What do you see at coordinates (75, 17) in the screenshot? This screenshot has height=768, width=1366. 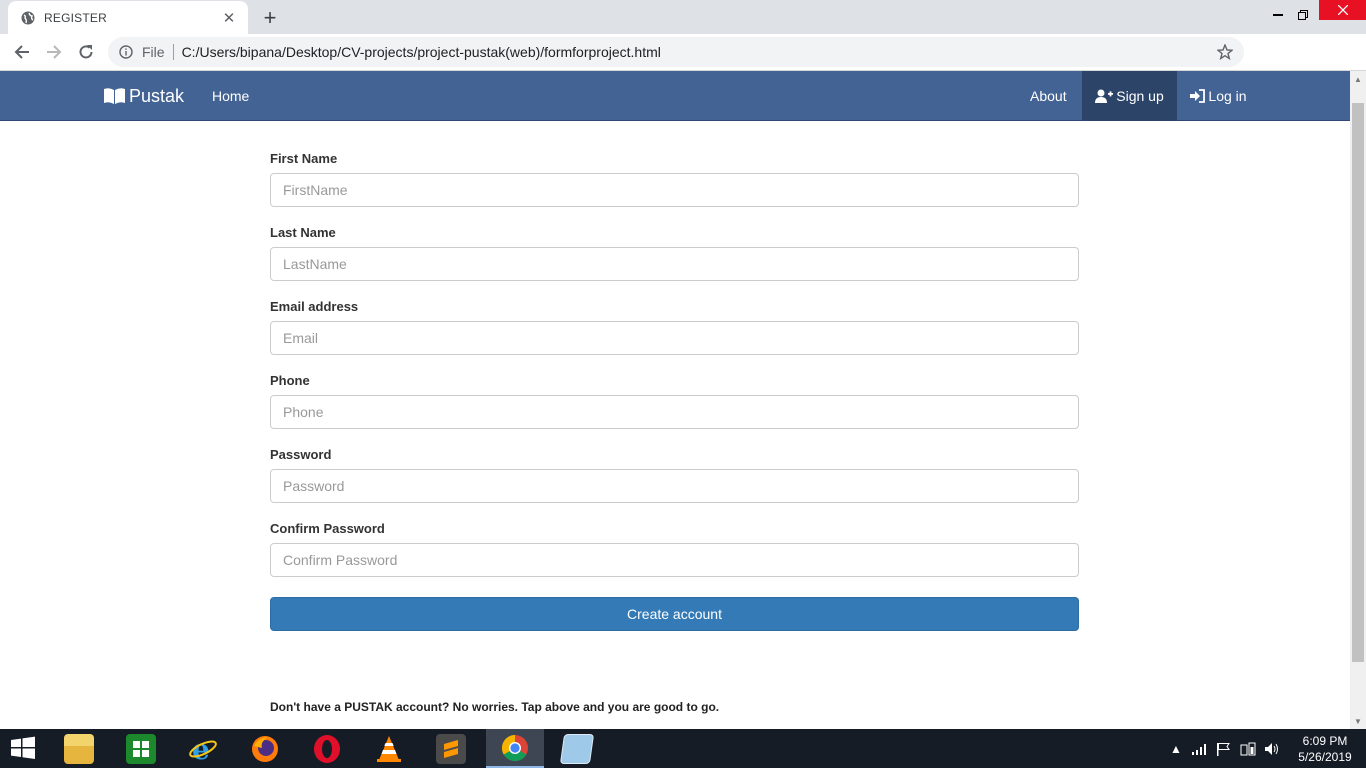 I see `tab-title: REGISTER` at bounding box center [75, 17].